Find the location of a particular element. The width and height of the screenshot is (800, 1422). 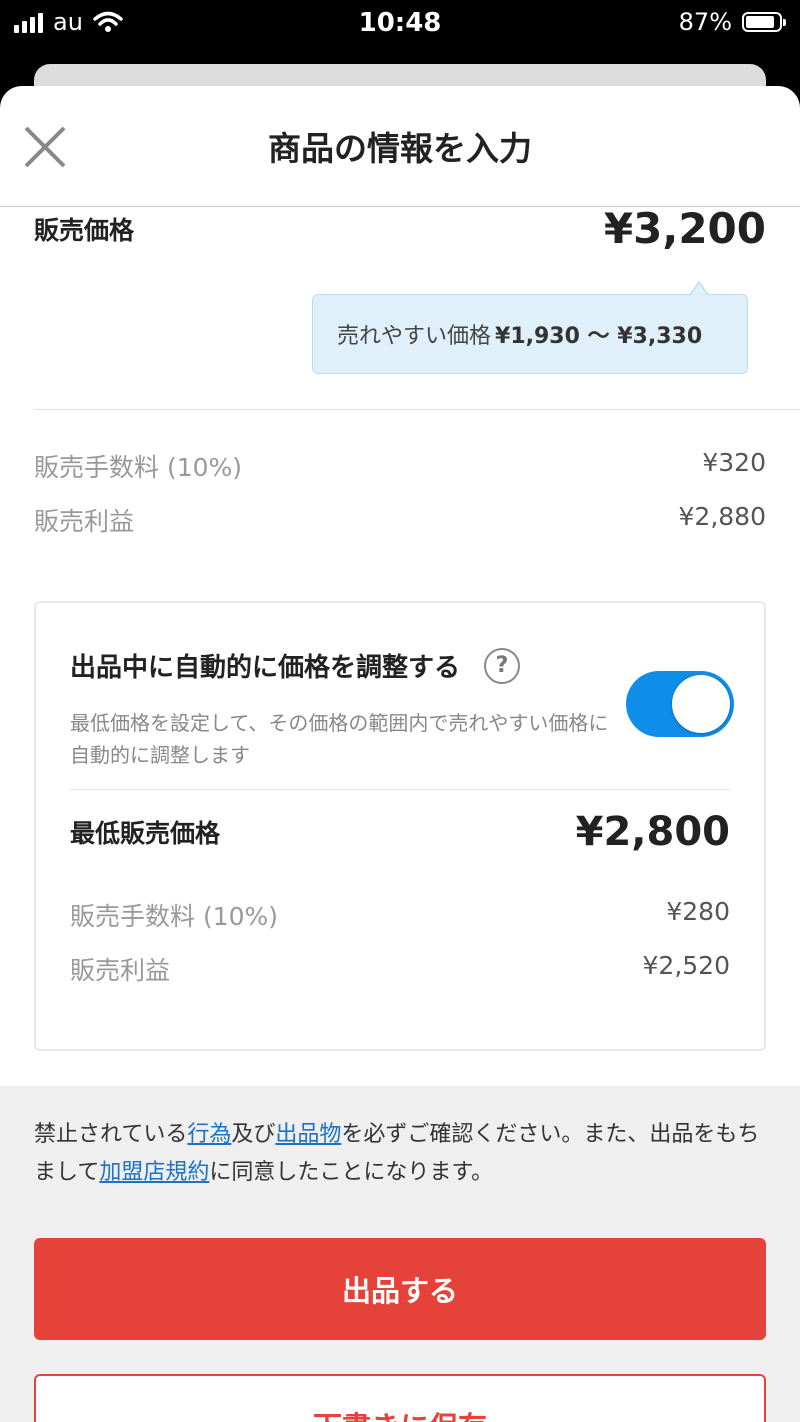

status-bar: au 10:48 87% is located at coordinates (400, 23).